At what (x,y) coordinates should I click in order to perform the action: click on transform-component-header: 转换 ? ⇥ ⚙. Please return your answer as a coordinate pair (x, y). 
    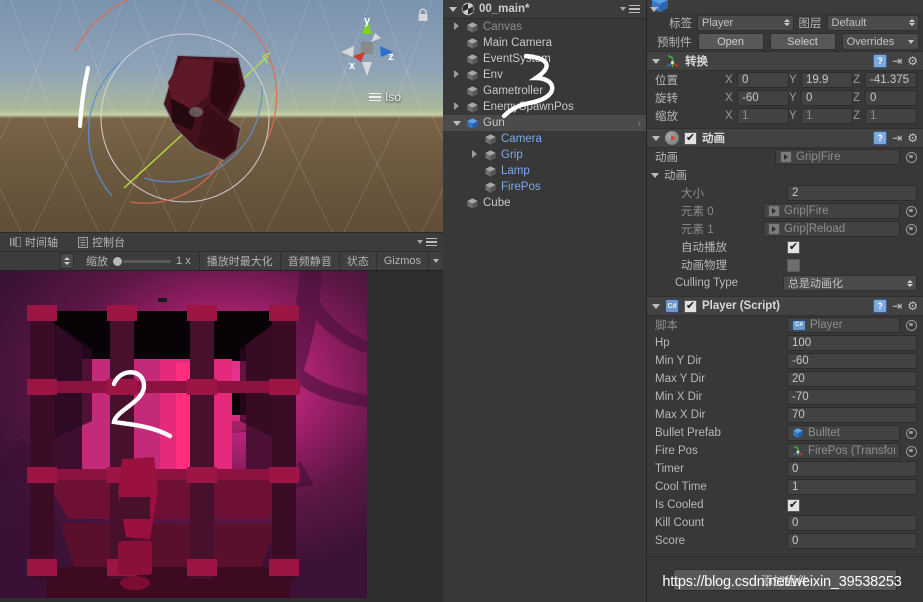
    Looking at the image, I should click on (785, 61).